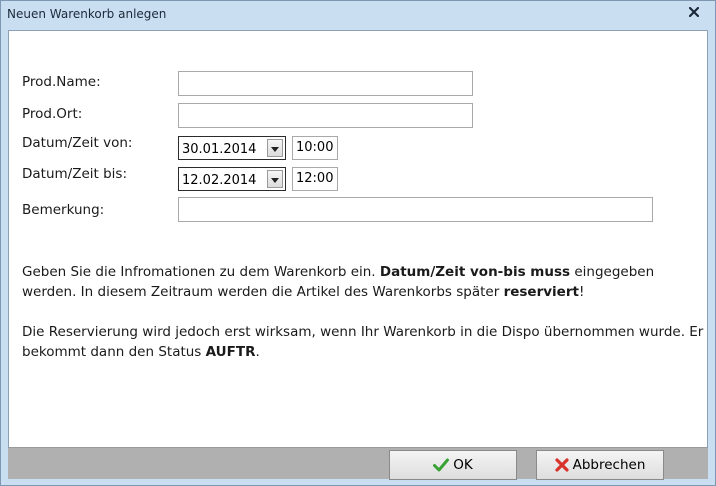 This screenshot has width=716, height=486. What do you see at coordinates (325, 83) in the screenshot?
I see `prod-name-input` at bounding box center [325, 83].